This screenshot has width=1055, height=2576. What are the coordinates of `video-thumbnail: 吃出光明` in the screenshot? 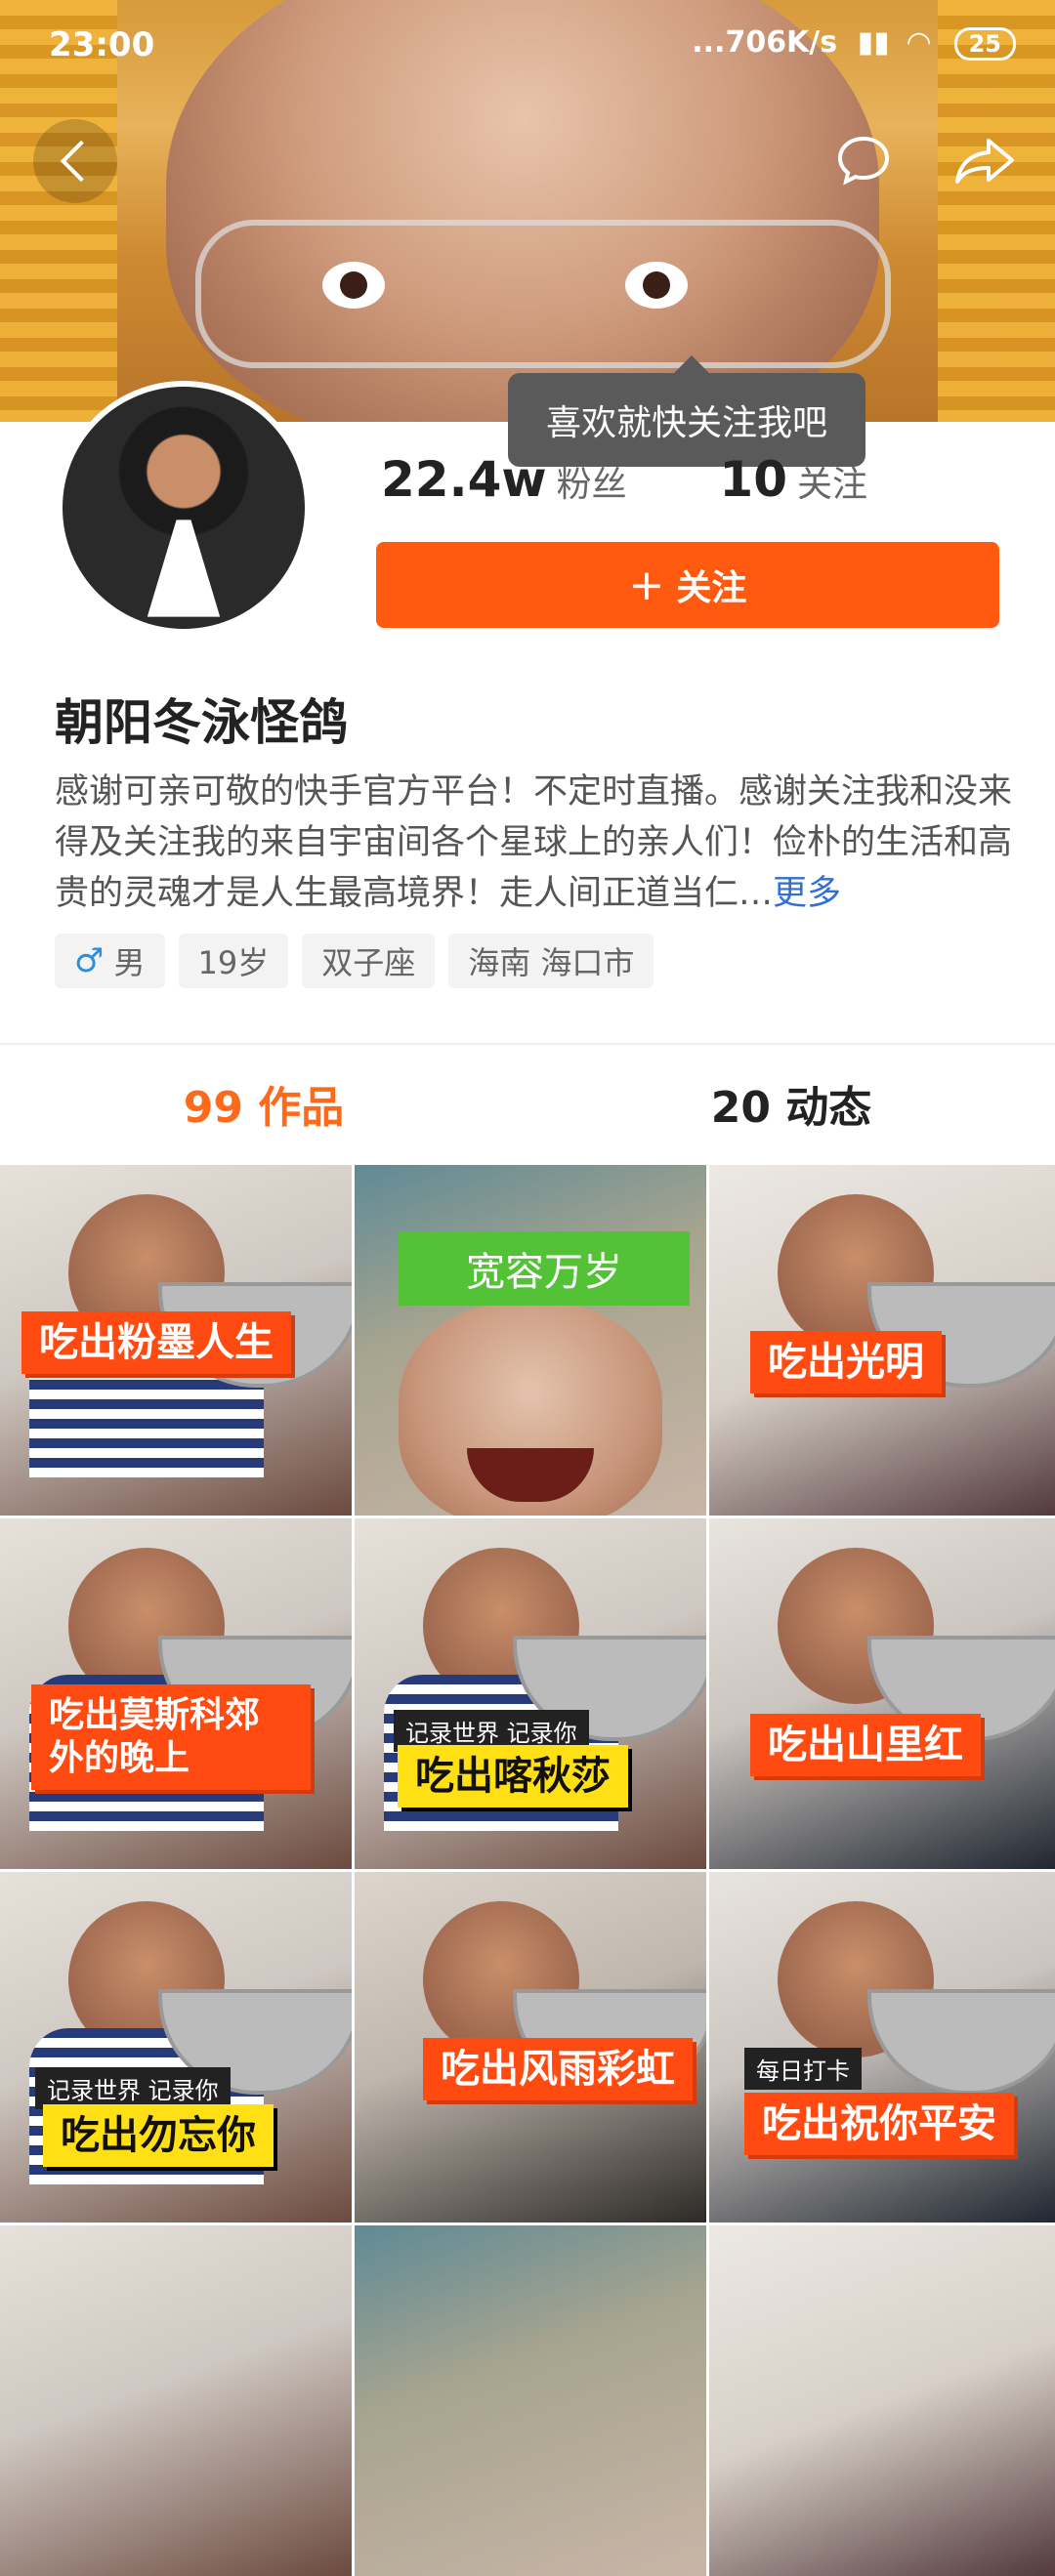 It's located at (882, 1340).